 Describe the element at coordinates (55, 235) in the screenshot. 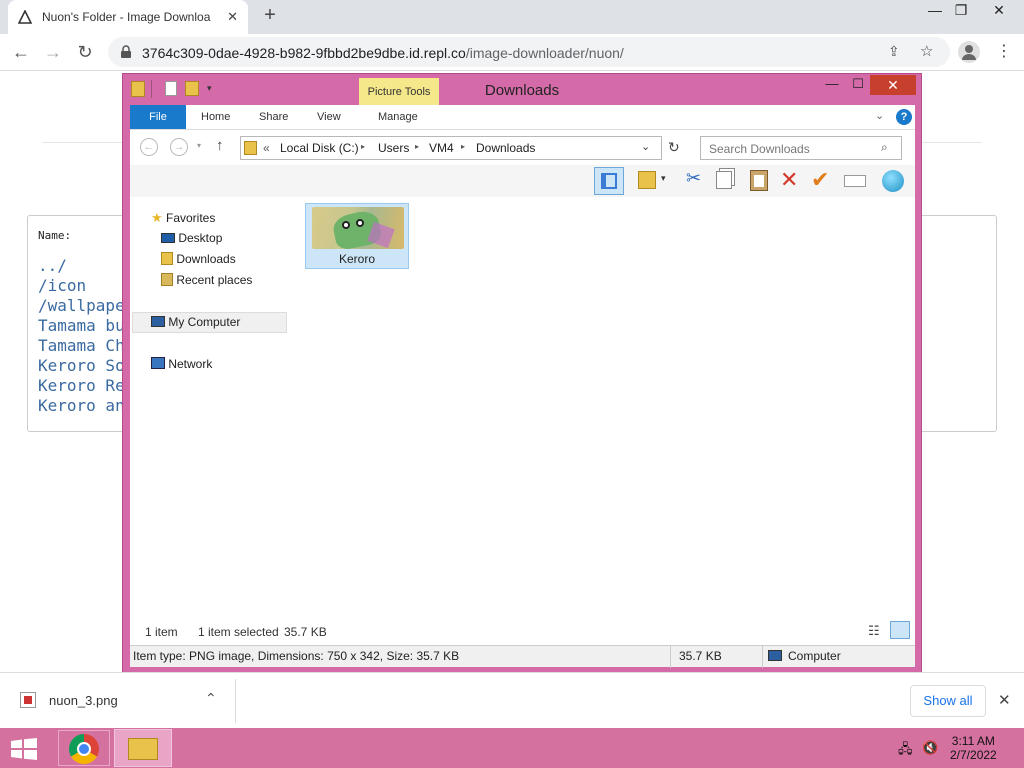

I see `name-column-label: Name:` at that location.